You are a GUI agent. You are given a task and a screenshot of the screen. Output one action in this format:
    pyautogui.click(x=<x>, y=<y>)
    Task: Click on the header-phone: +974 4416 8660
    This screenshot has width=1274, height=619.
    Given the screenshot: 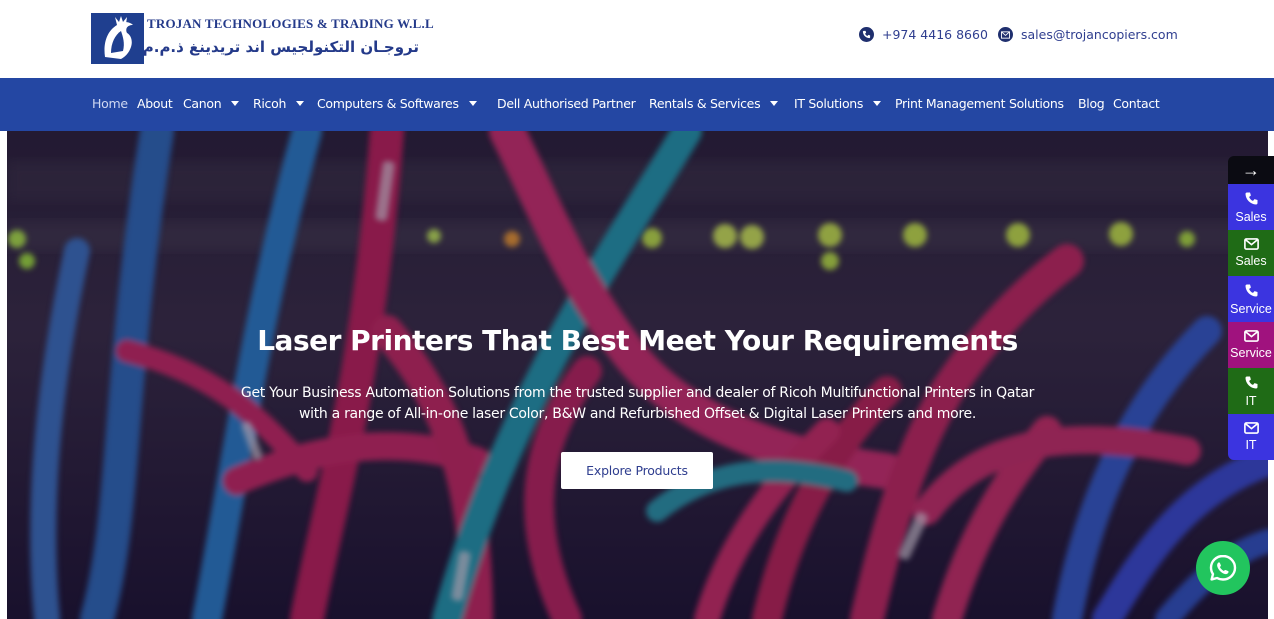 What is the action you would take?
    pyautogui.click(x=923, y=34)
    